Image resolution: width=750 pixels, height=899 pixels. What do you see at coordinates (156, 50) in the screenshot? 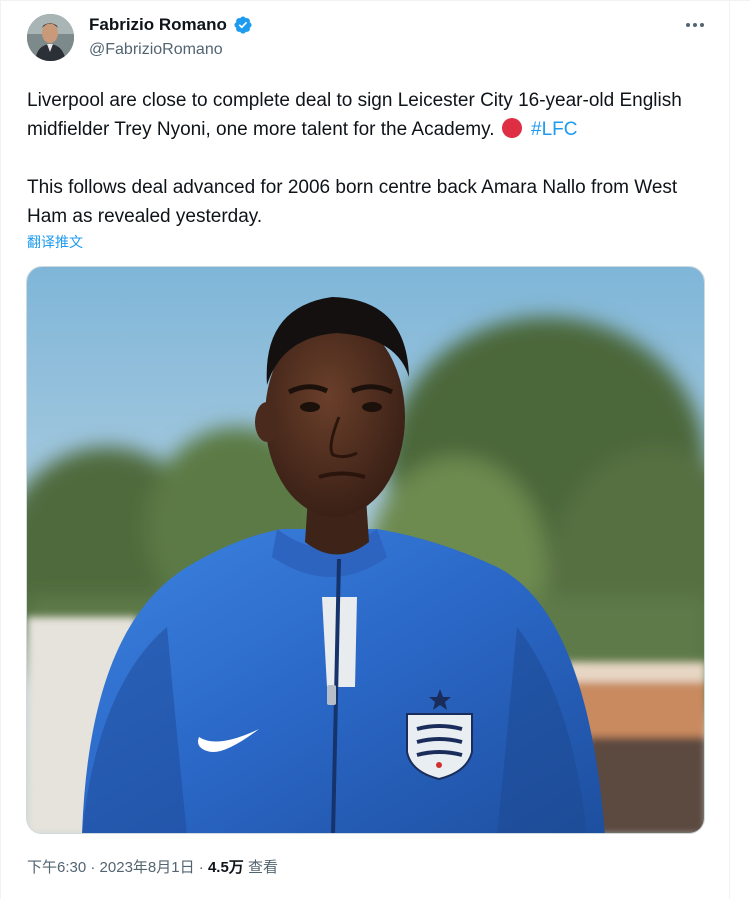
I see `author-handle: @FabrizioRomano` at bounding box center [156, 50].